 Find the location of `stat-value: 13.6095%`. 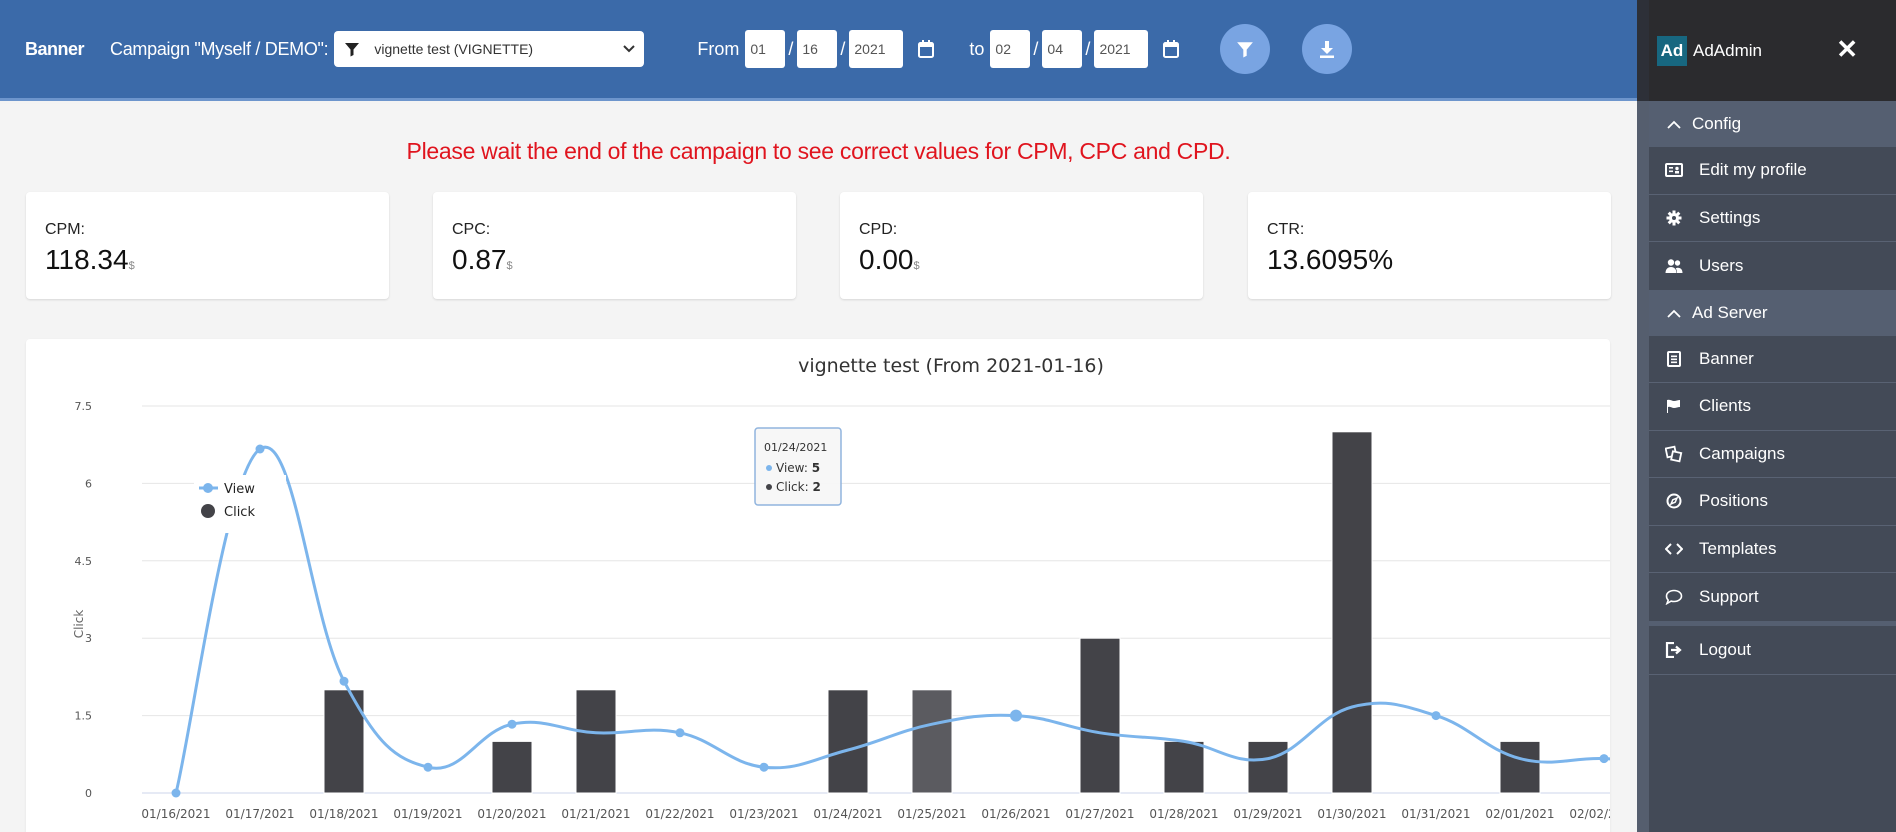

stat-value: 13.6095% is located at coordinates (1330, 260).